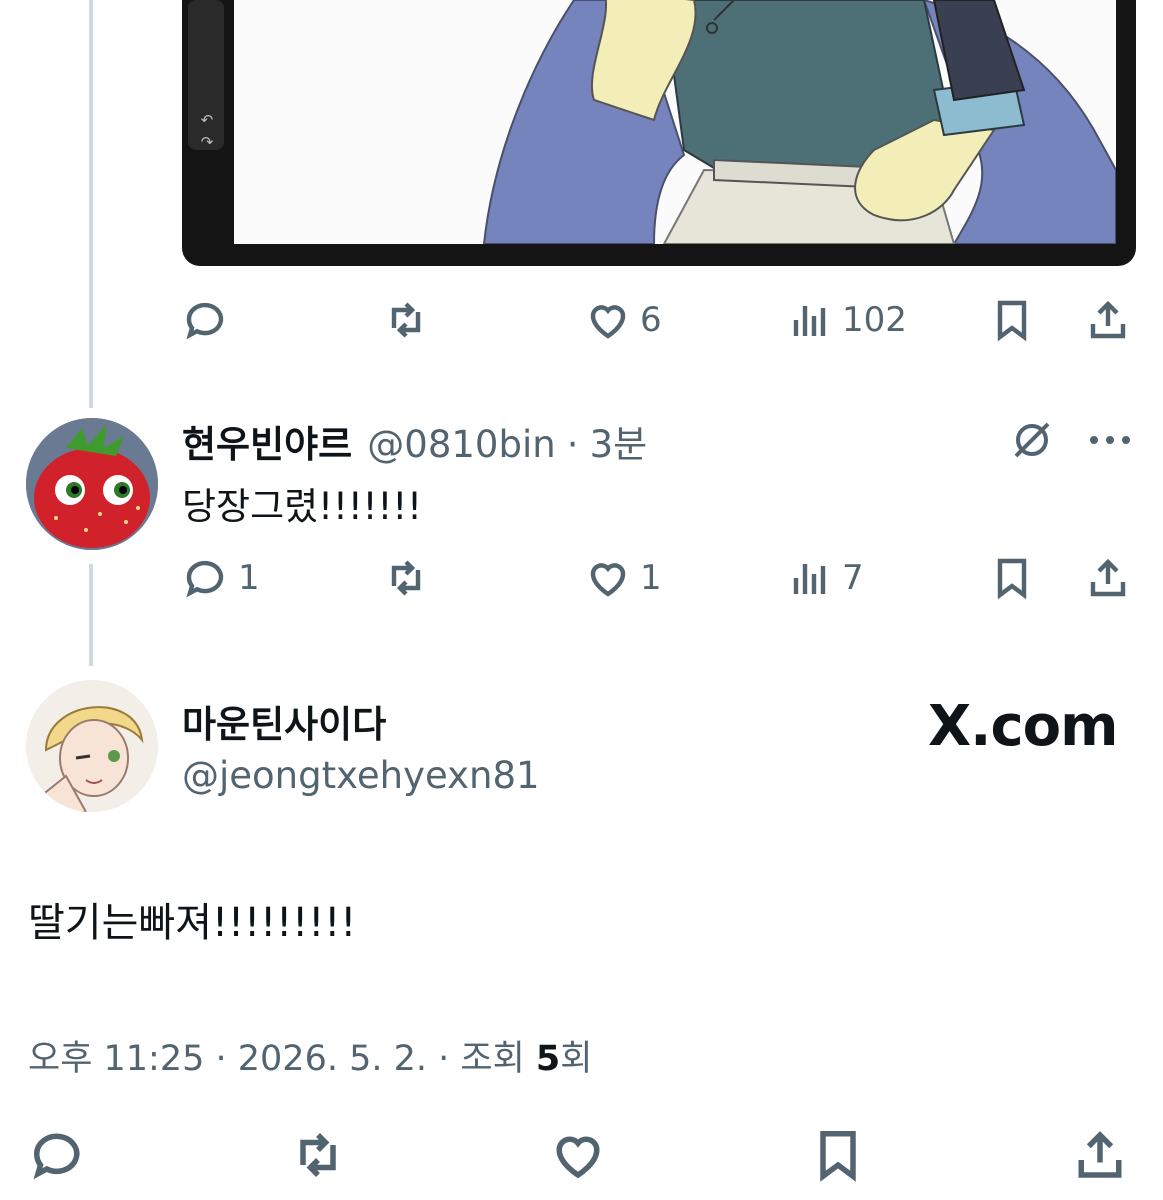  I want to click on main-author-avatar, so click(92, 746).